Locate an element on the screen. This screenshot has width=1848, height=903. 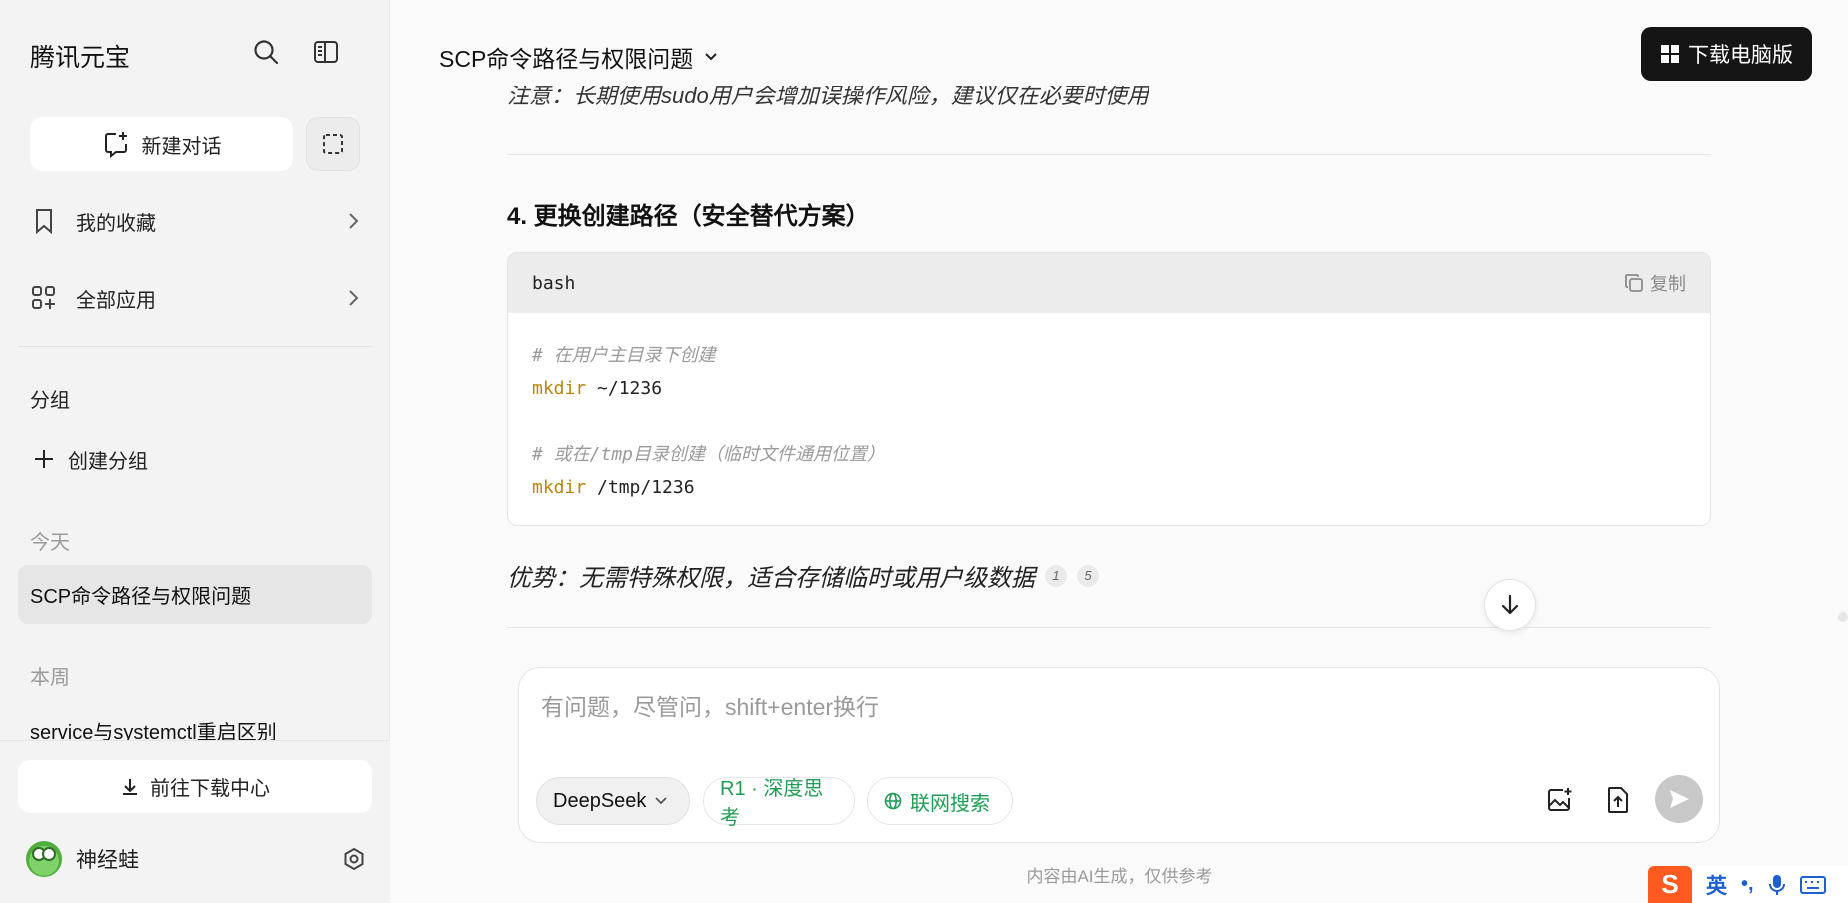
copy-icon is located at coordinates (1634, 283).